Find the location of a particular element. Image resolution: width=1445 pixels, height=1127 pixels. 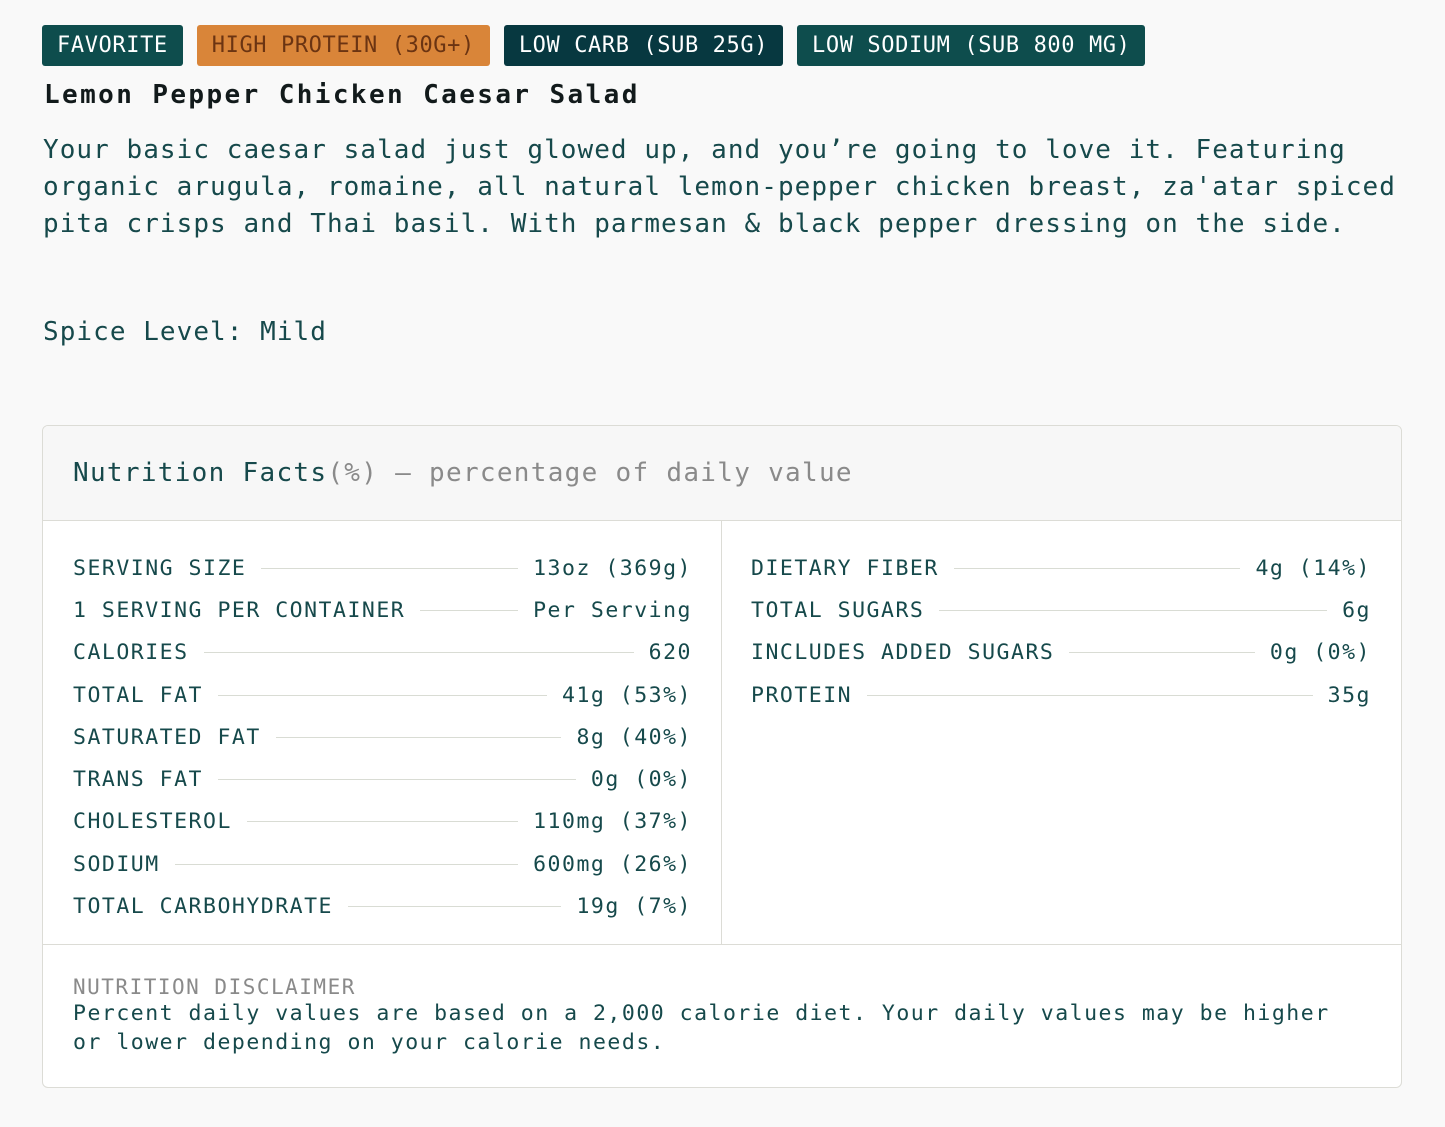

nutrition-value: 6g is located at coordinates (1356, 610).